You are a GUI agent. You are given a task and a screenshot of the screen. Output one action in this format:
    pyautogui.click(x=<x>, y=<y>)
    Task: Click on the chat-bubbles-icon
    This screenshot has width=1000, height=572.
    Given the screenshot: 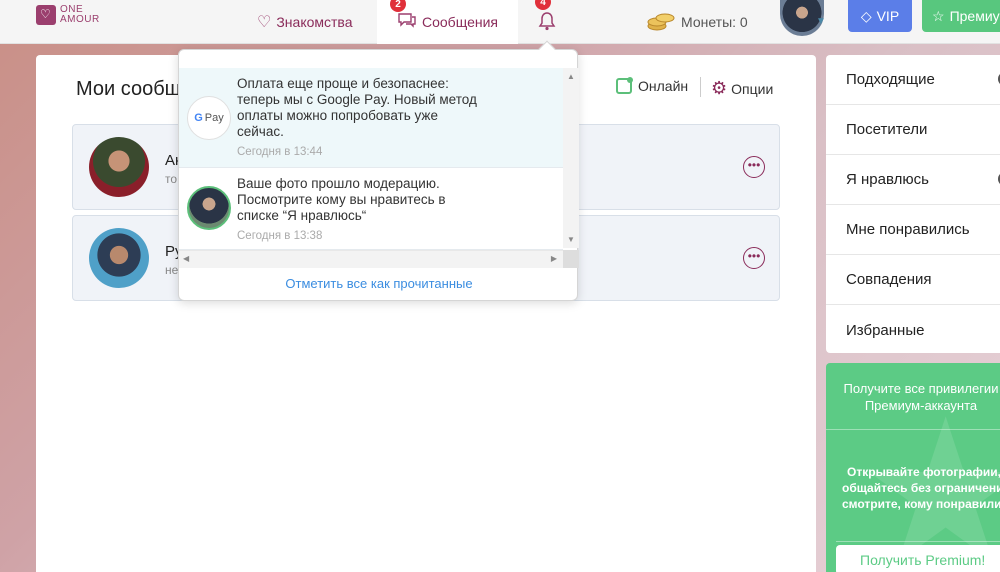 What is the action you would take?
    pyautogui.click(x=407, y=22)
    